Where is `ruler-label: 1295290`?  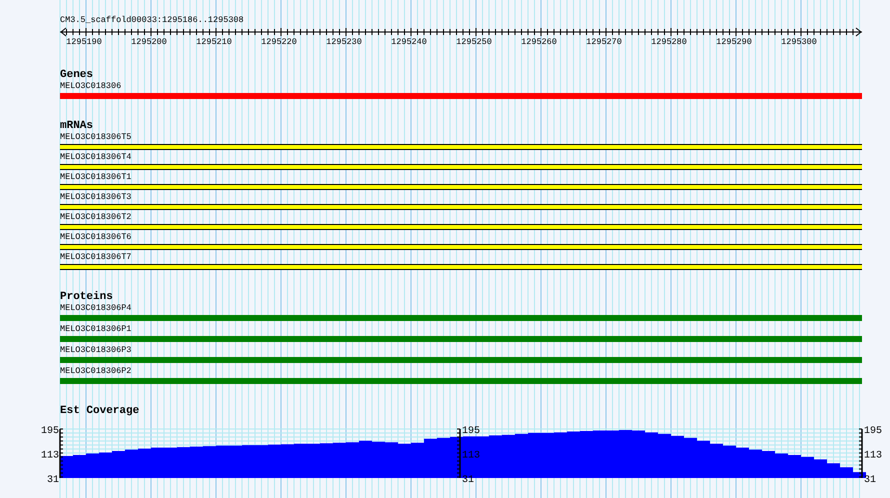 ruler-label: 1295290 is located at coordinates (734, 42).